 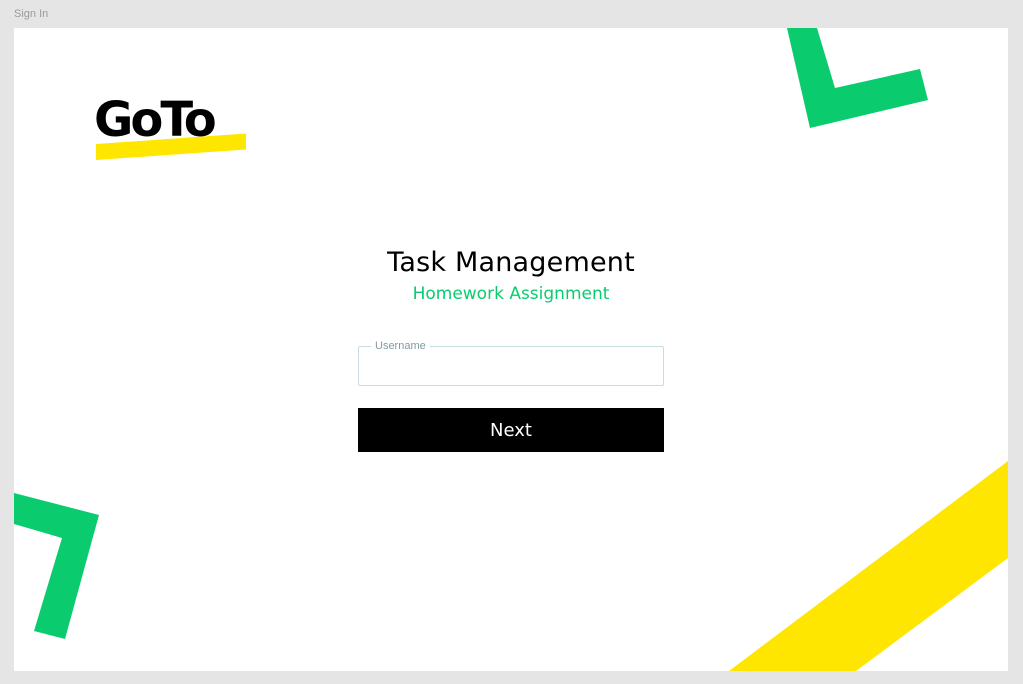 I want to click on logo-text: GoTo, so click(x=155, y=120).